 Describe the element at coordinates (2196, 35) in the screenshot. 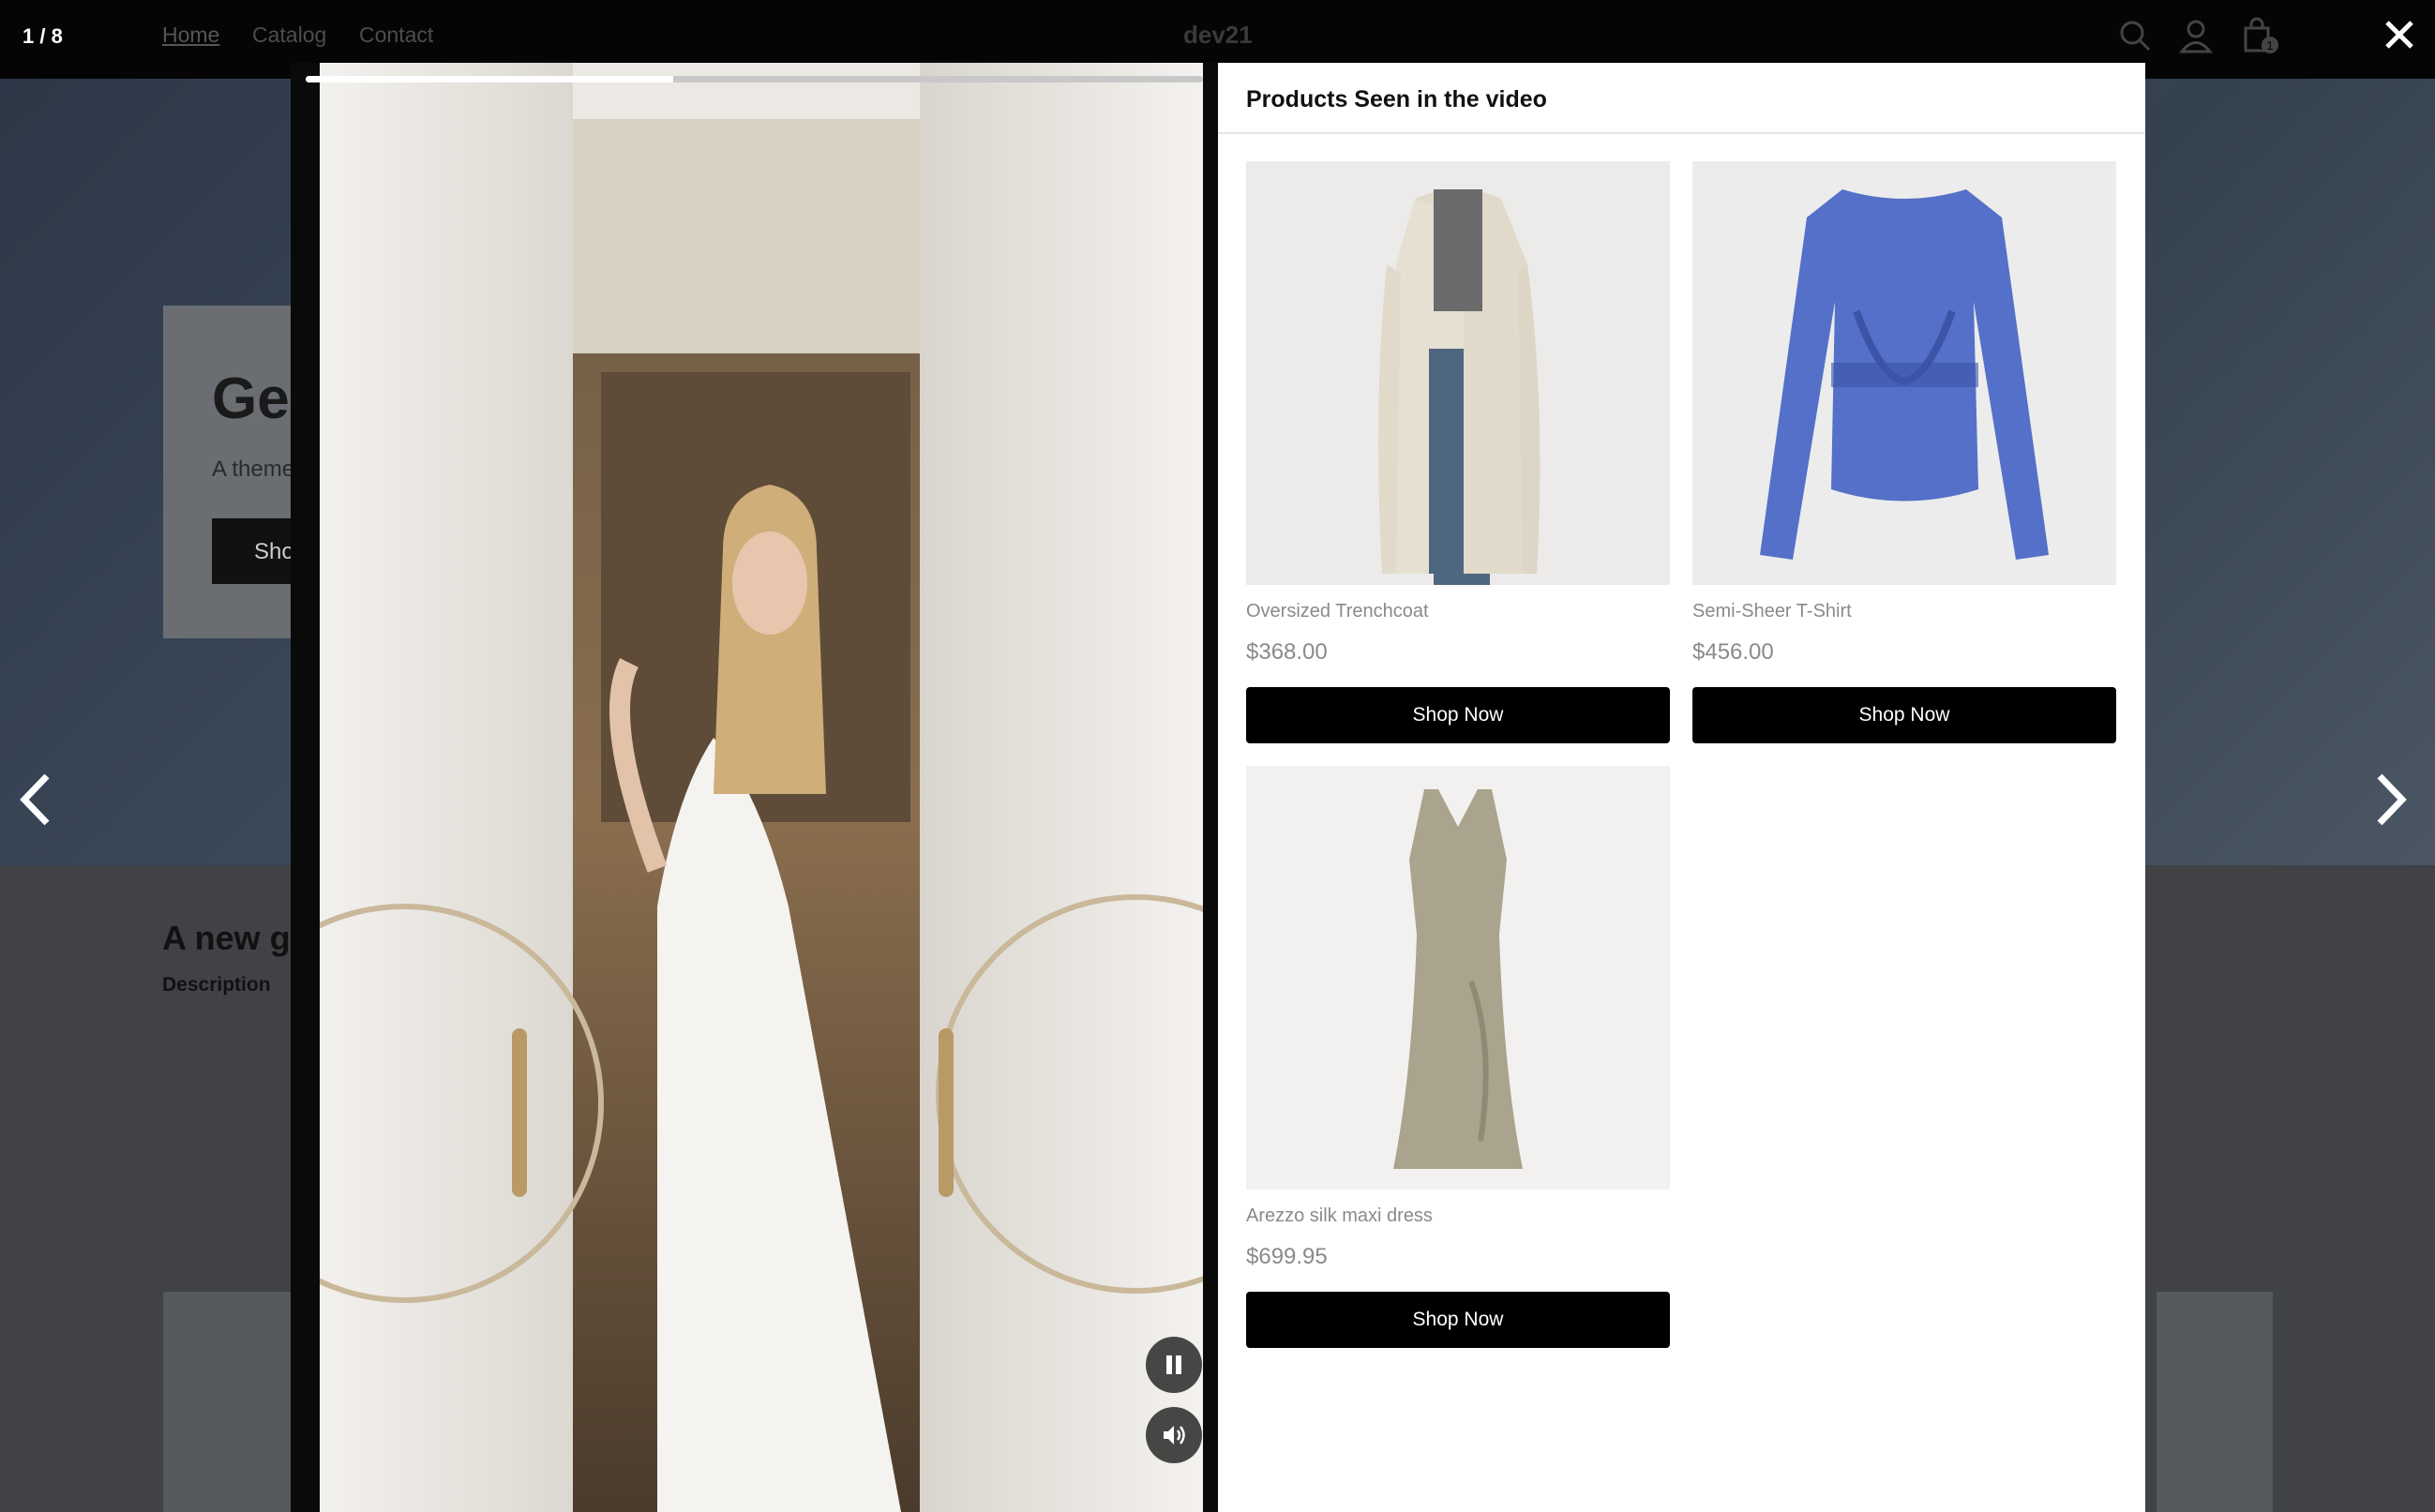

I see `user-icon` at that location.